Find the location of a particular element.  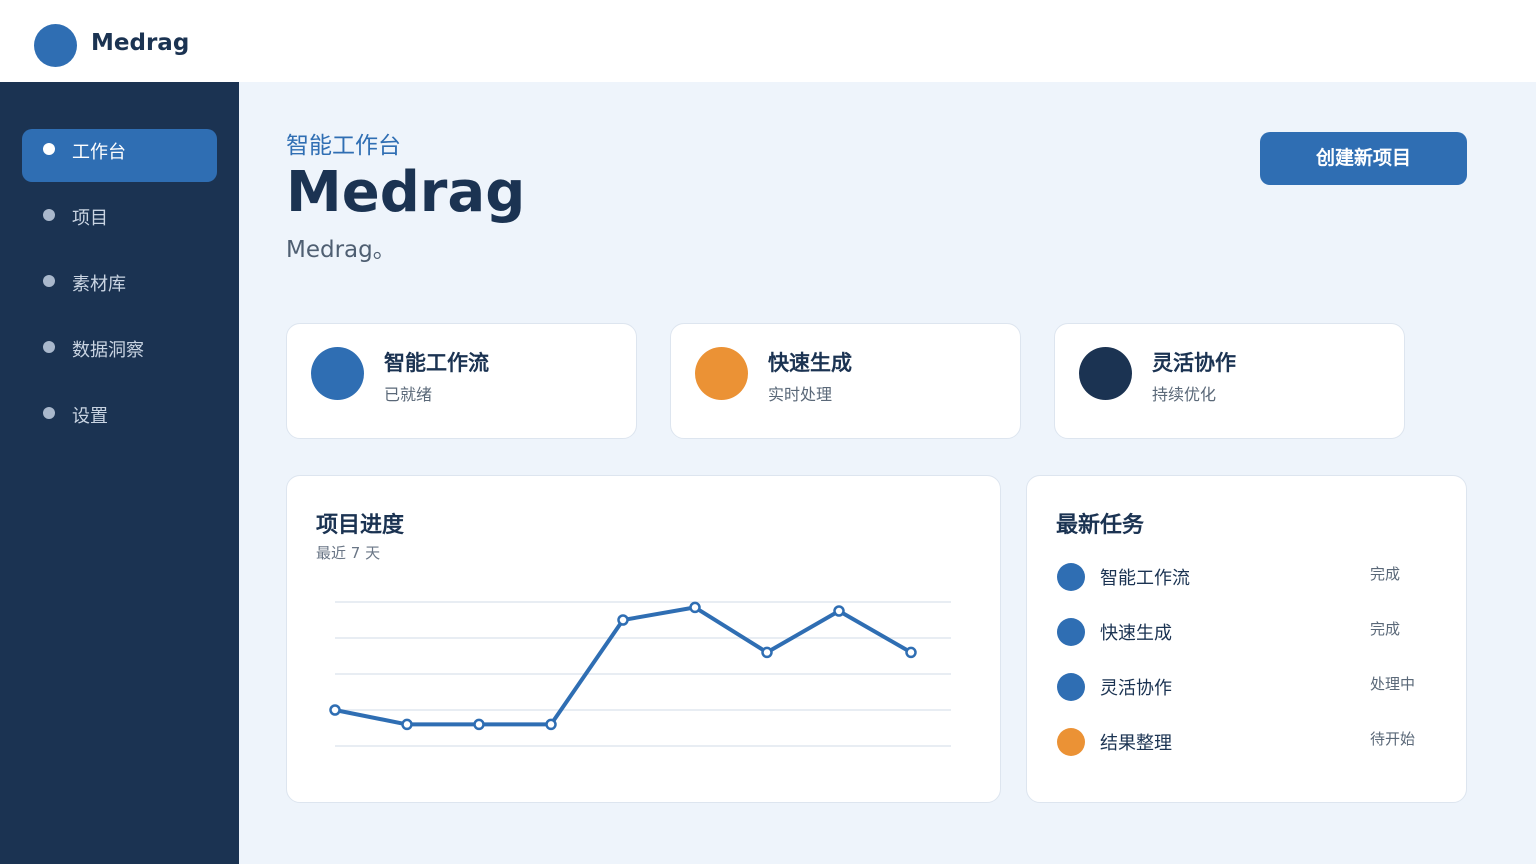

sidebar-item-settings: 设置 is located at coordinates (119, 419).